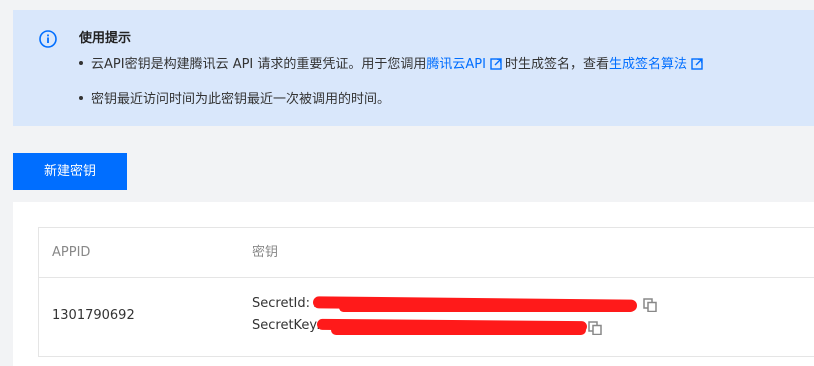 The height and width of the screenshot is (366, 814). I want to click on column-header-key: 密钥, so click(265, 252).